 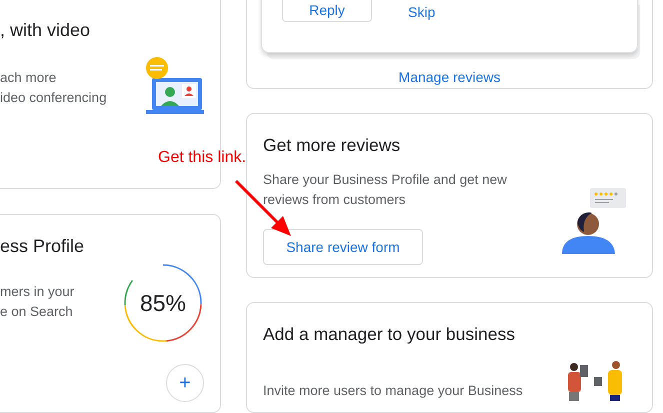 What do you see at coordinates (53, 98) in the screenshot?
I see `card-description: ideo conferencing` at bounding box center [53, 98].